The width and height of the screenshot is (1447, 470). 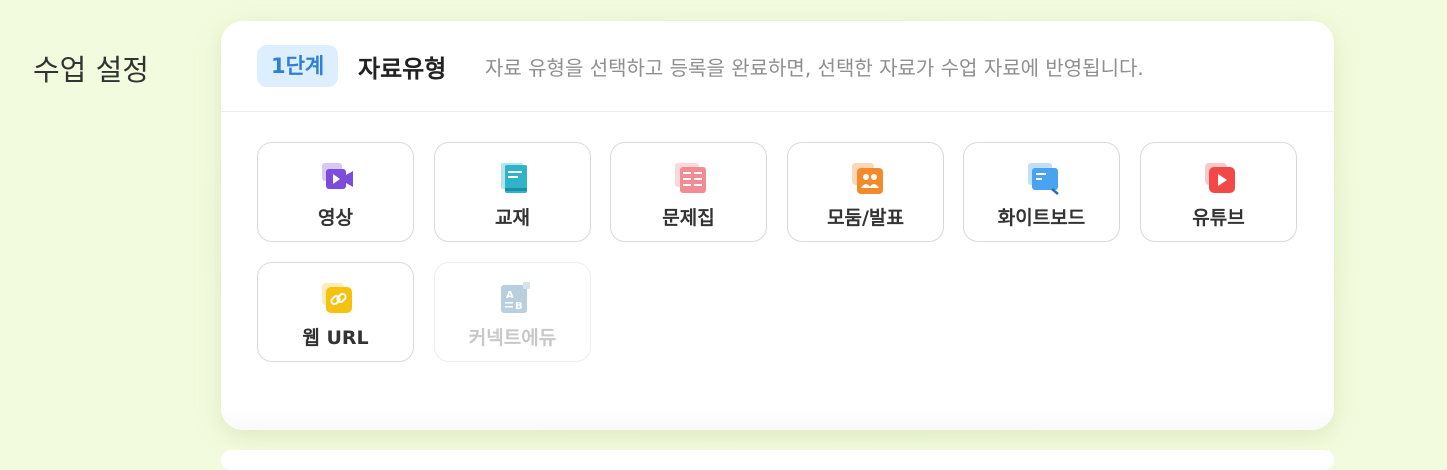 I want to click on material-tile-video: 영상, so click(x=335, y=192).